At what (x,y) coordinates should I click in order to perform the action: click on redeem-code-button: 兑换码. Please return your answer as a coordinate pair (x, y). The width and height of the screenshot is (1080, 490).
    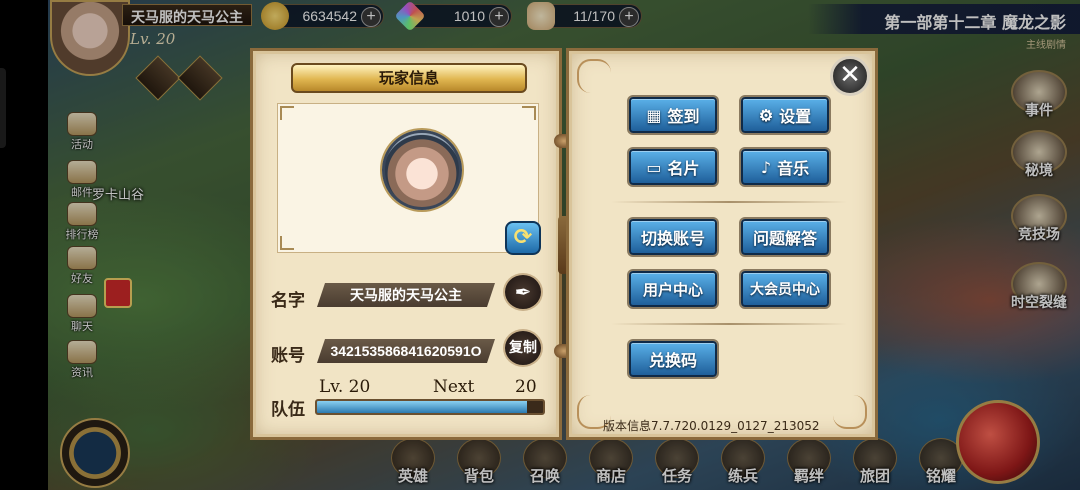
    Looking at the image, I should click on (673, 359).